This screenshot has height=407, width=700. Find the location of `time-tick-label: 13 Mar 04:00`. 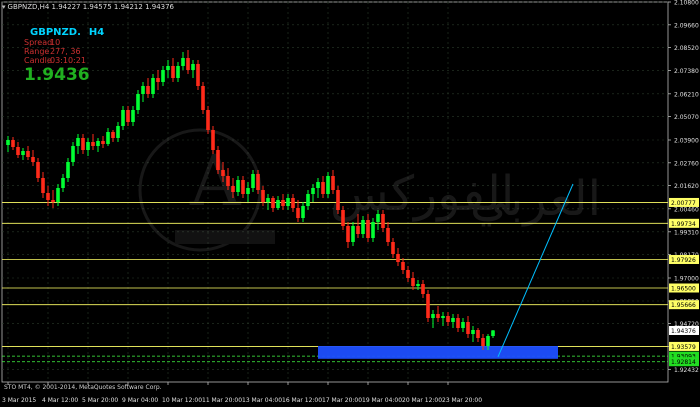

time-tick-label: 13 Mar 04:00 is located at coordinates (262, 400).